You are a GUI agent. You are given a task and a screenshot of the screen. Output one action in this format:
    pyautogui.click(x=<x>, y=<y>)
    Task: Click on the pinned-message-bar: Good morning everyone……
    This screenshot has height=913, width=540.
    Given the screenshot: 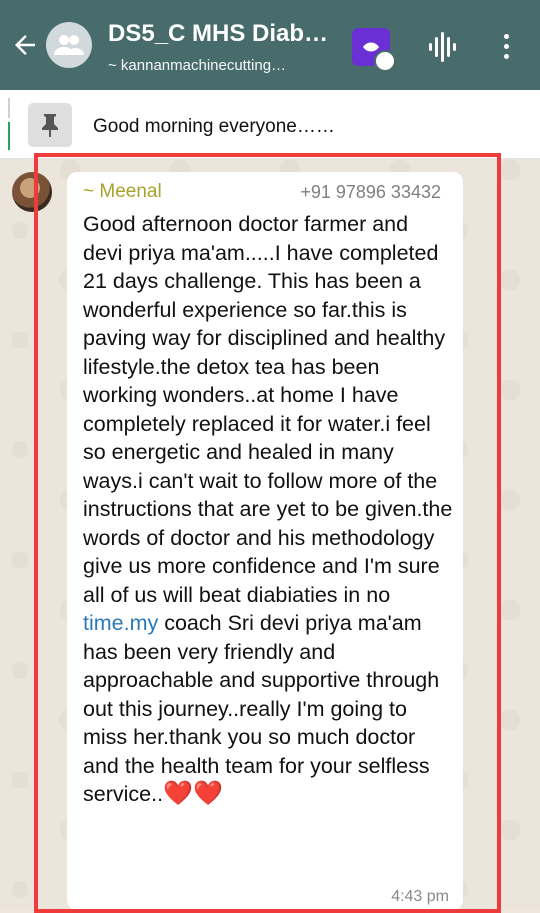 What is the action you would take?
    pyautogui.click(x=270, y=124)
    